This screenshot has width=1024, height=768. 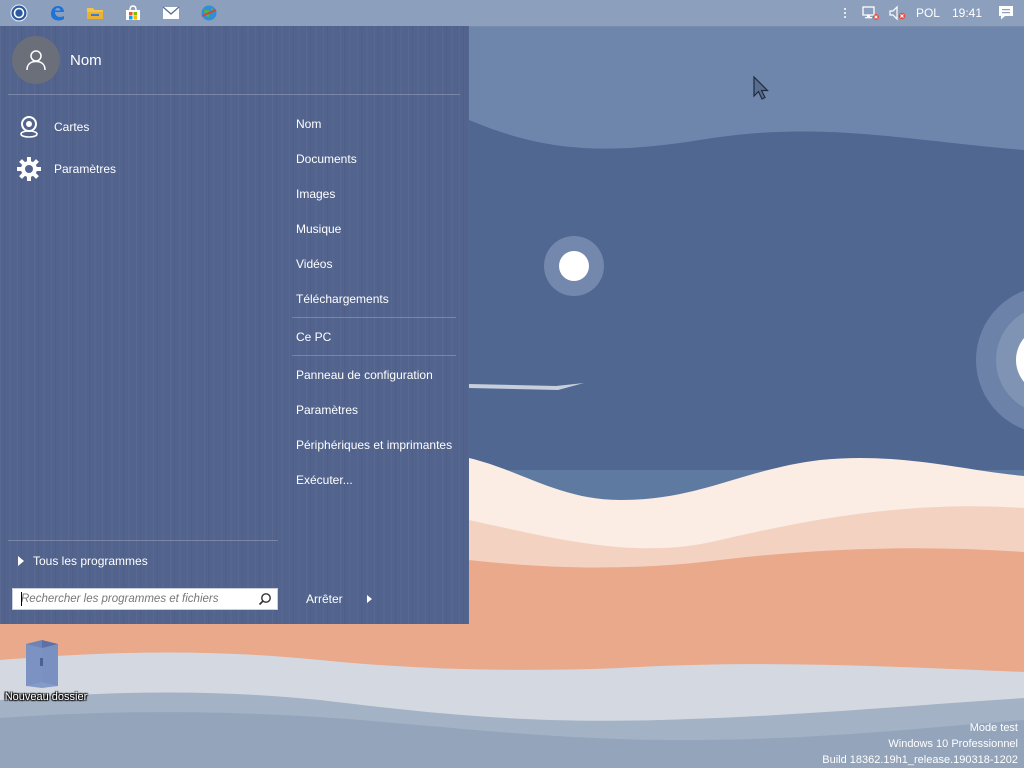 I want to click on network-icon, so click(x=870, y=13).